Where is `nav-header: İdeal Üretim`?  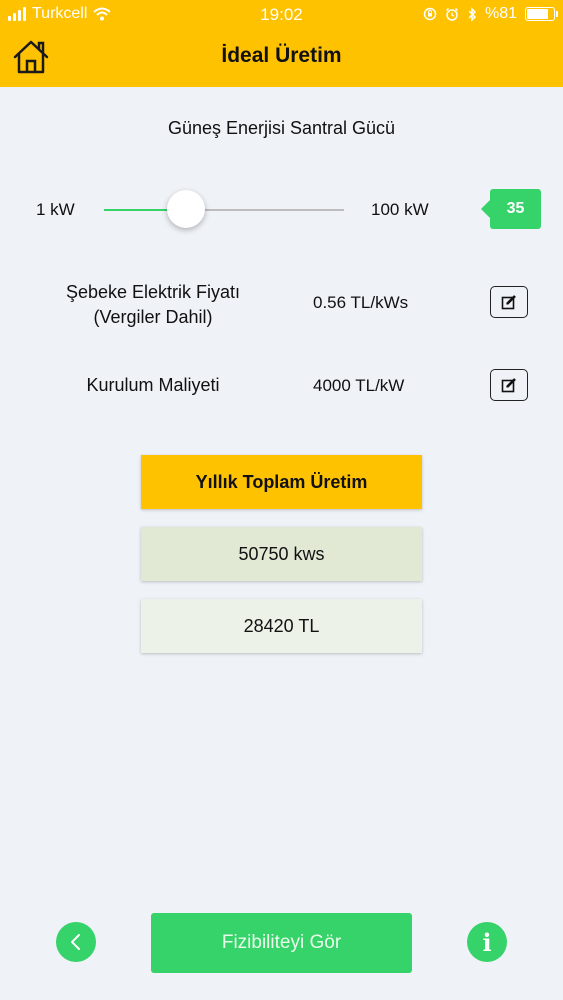 nav-header: İdeal Üretim is located at coordinates (281, 58).